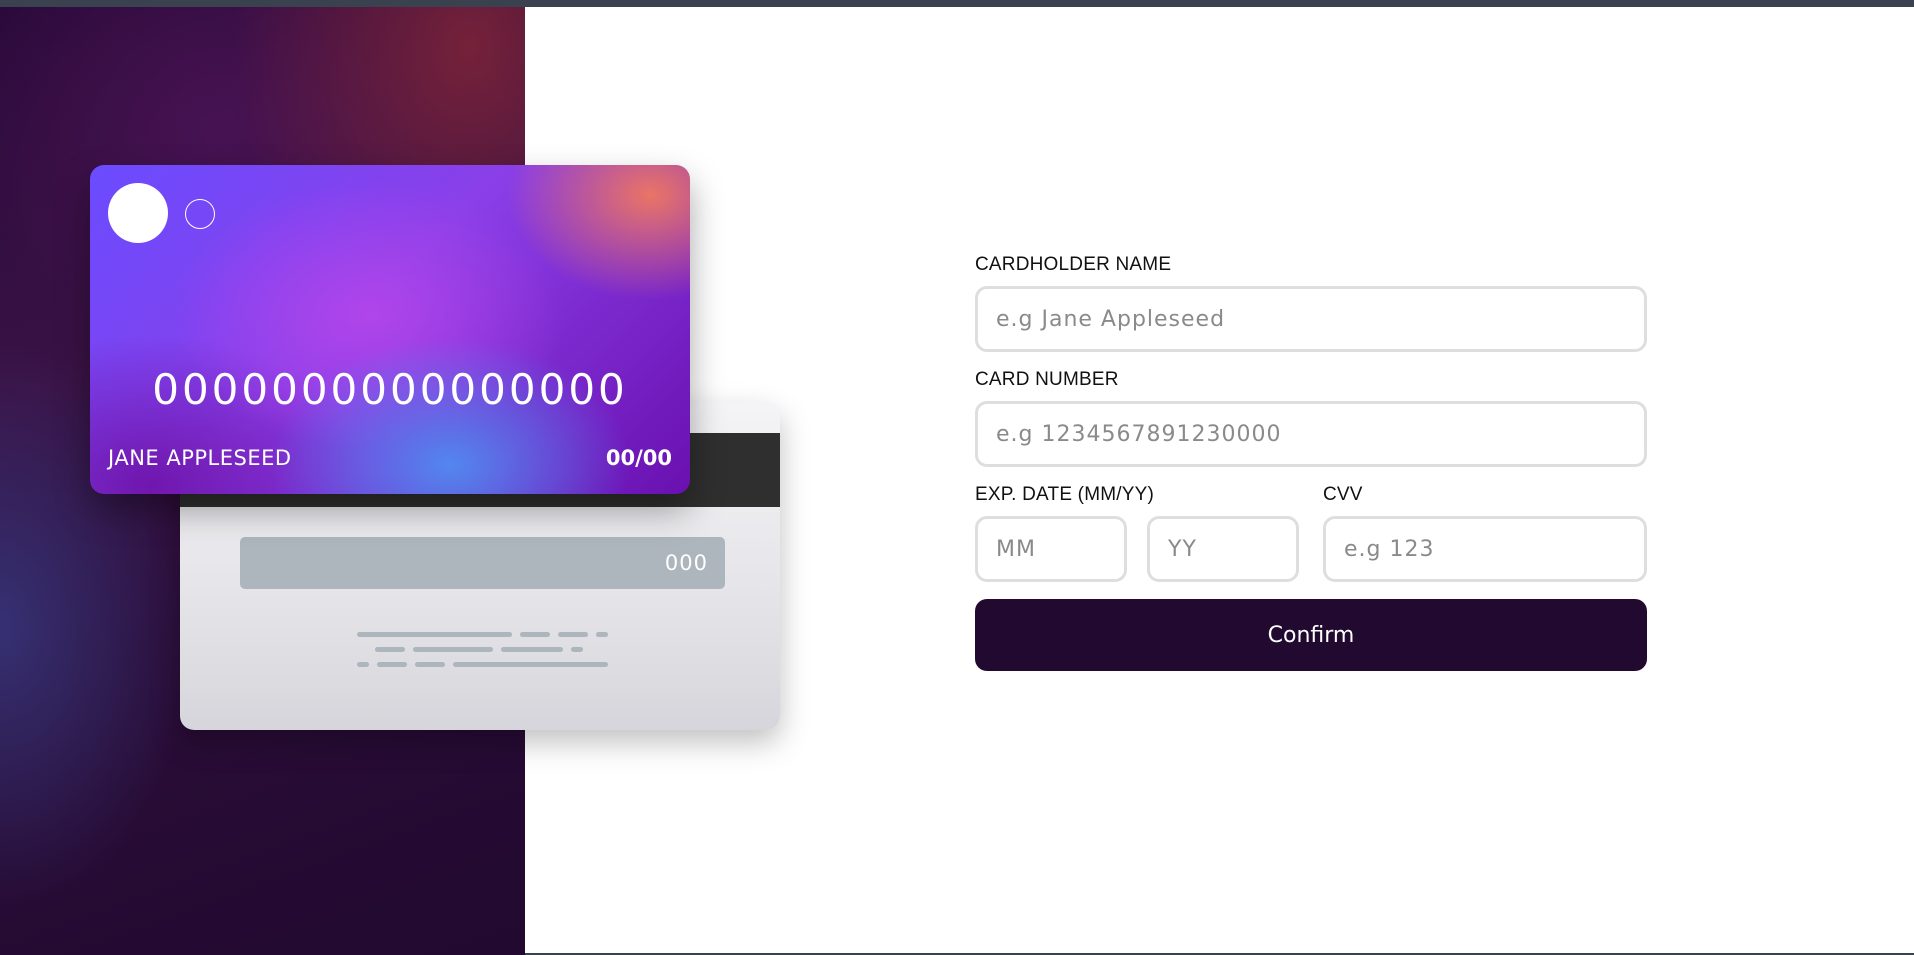 This screenshot has height=955, width=1914. What do you see at coordinates (1065, 494) in the screenshot?
I see `exp-date-label: EXP. DATE (MM/YY)` at bounding box center [1065, 494].